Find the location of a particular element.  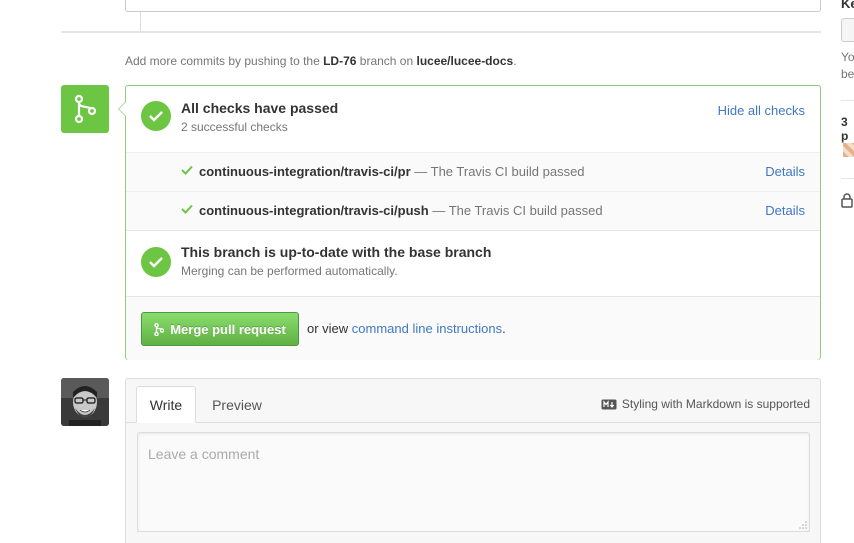

branch-ok-icon is located at coordinates (156, 262).